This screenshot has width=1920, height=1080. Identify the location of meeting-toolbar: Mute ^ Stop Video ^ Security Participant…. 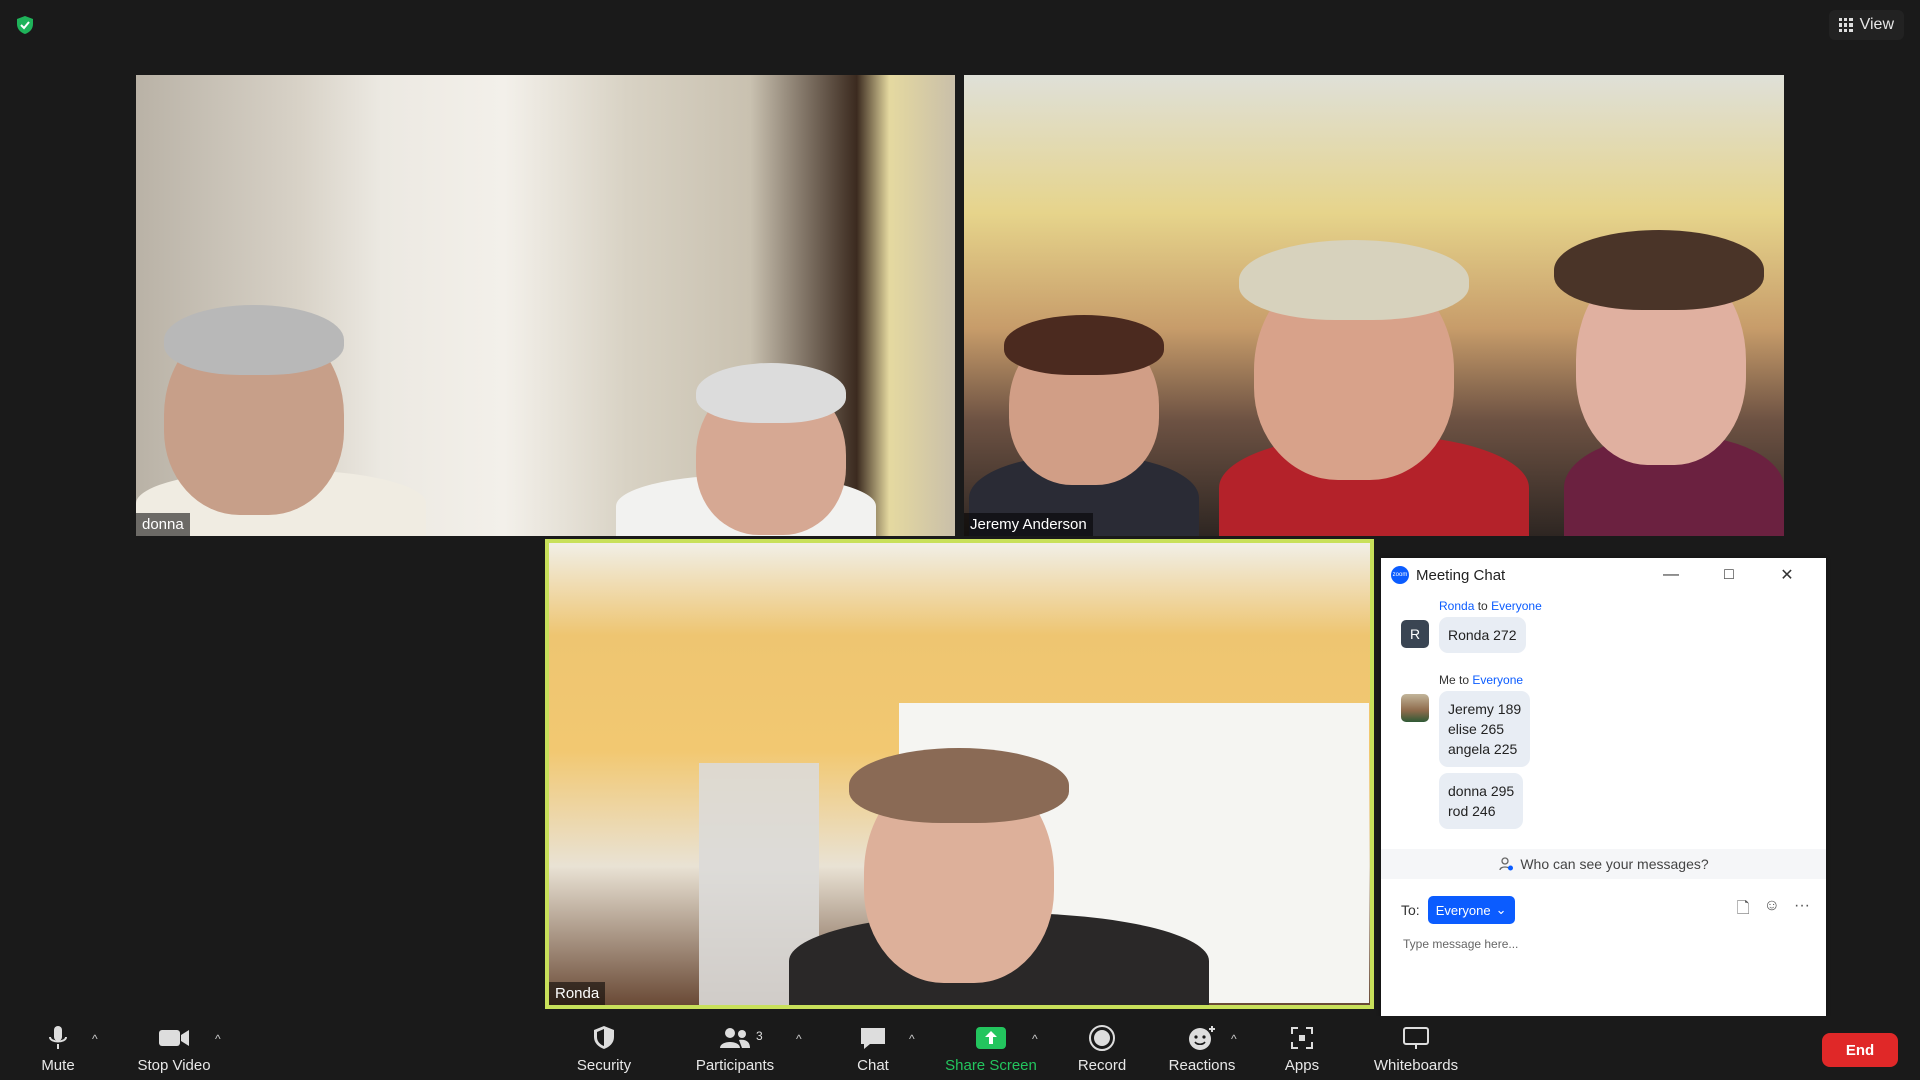
(960, 1048).